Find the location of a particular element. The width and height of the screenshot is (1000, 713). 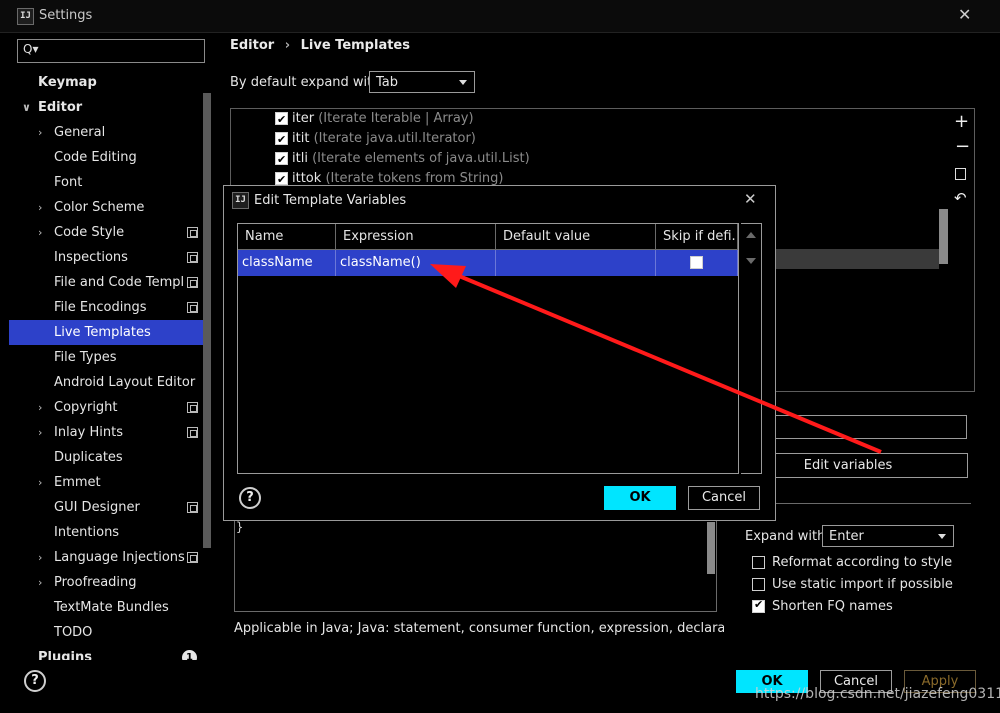

annotation-arrow-head is located at coordinates (448, 276).